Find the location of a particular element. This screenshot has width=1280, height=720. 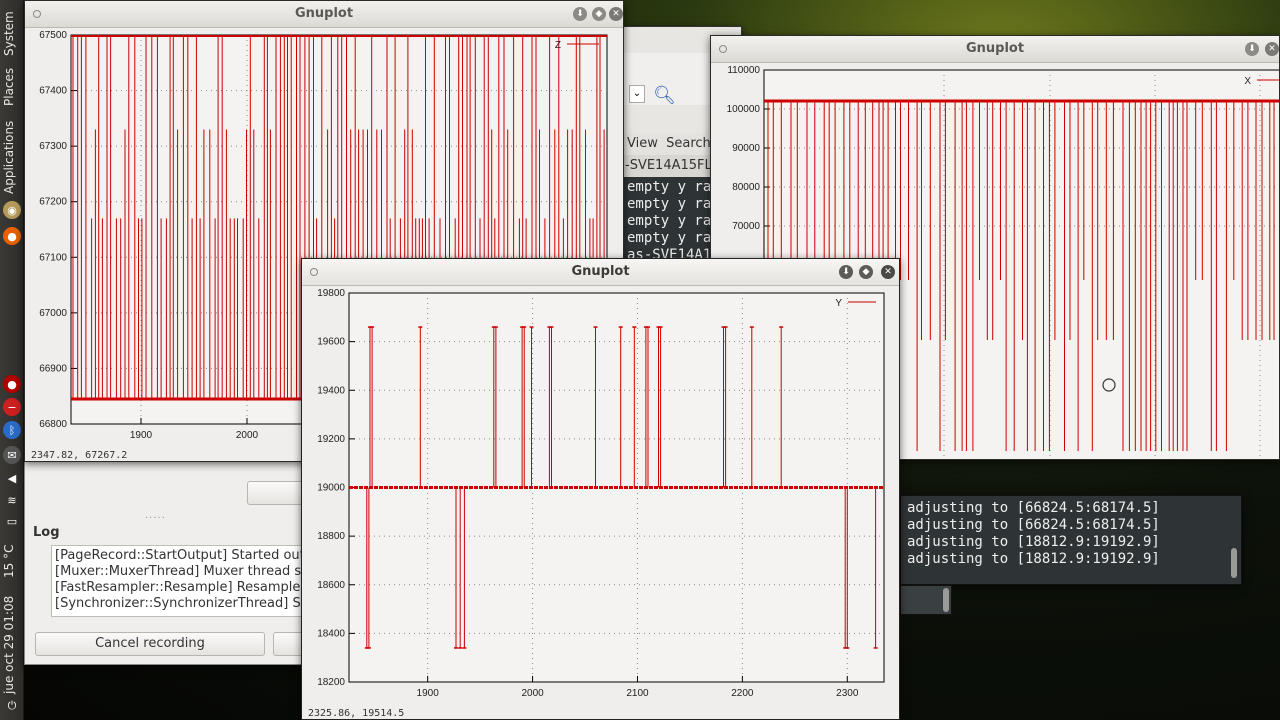

mail-icon: ✉ is located at coordinates (12, 455).